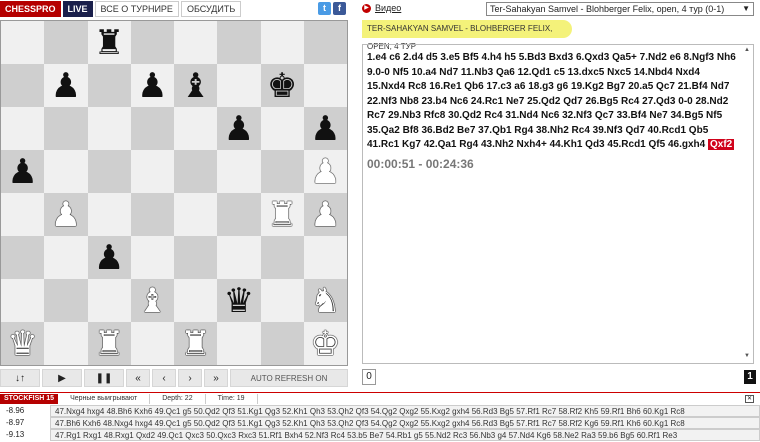 Image resolution: width=760 pixels, height=442 pixels. What do you see at coordinates (190, 378) in the screenshot?
I see `next-move-button: ›` at bounding box center [190, 378].